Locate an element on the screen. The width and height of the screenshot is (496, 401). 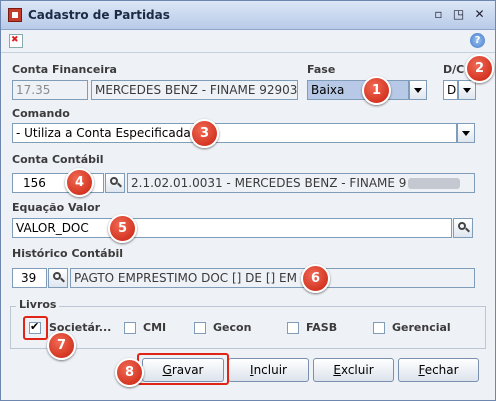
fechar-button: Fechar is located at coordinates (438, 370).